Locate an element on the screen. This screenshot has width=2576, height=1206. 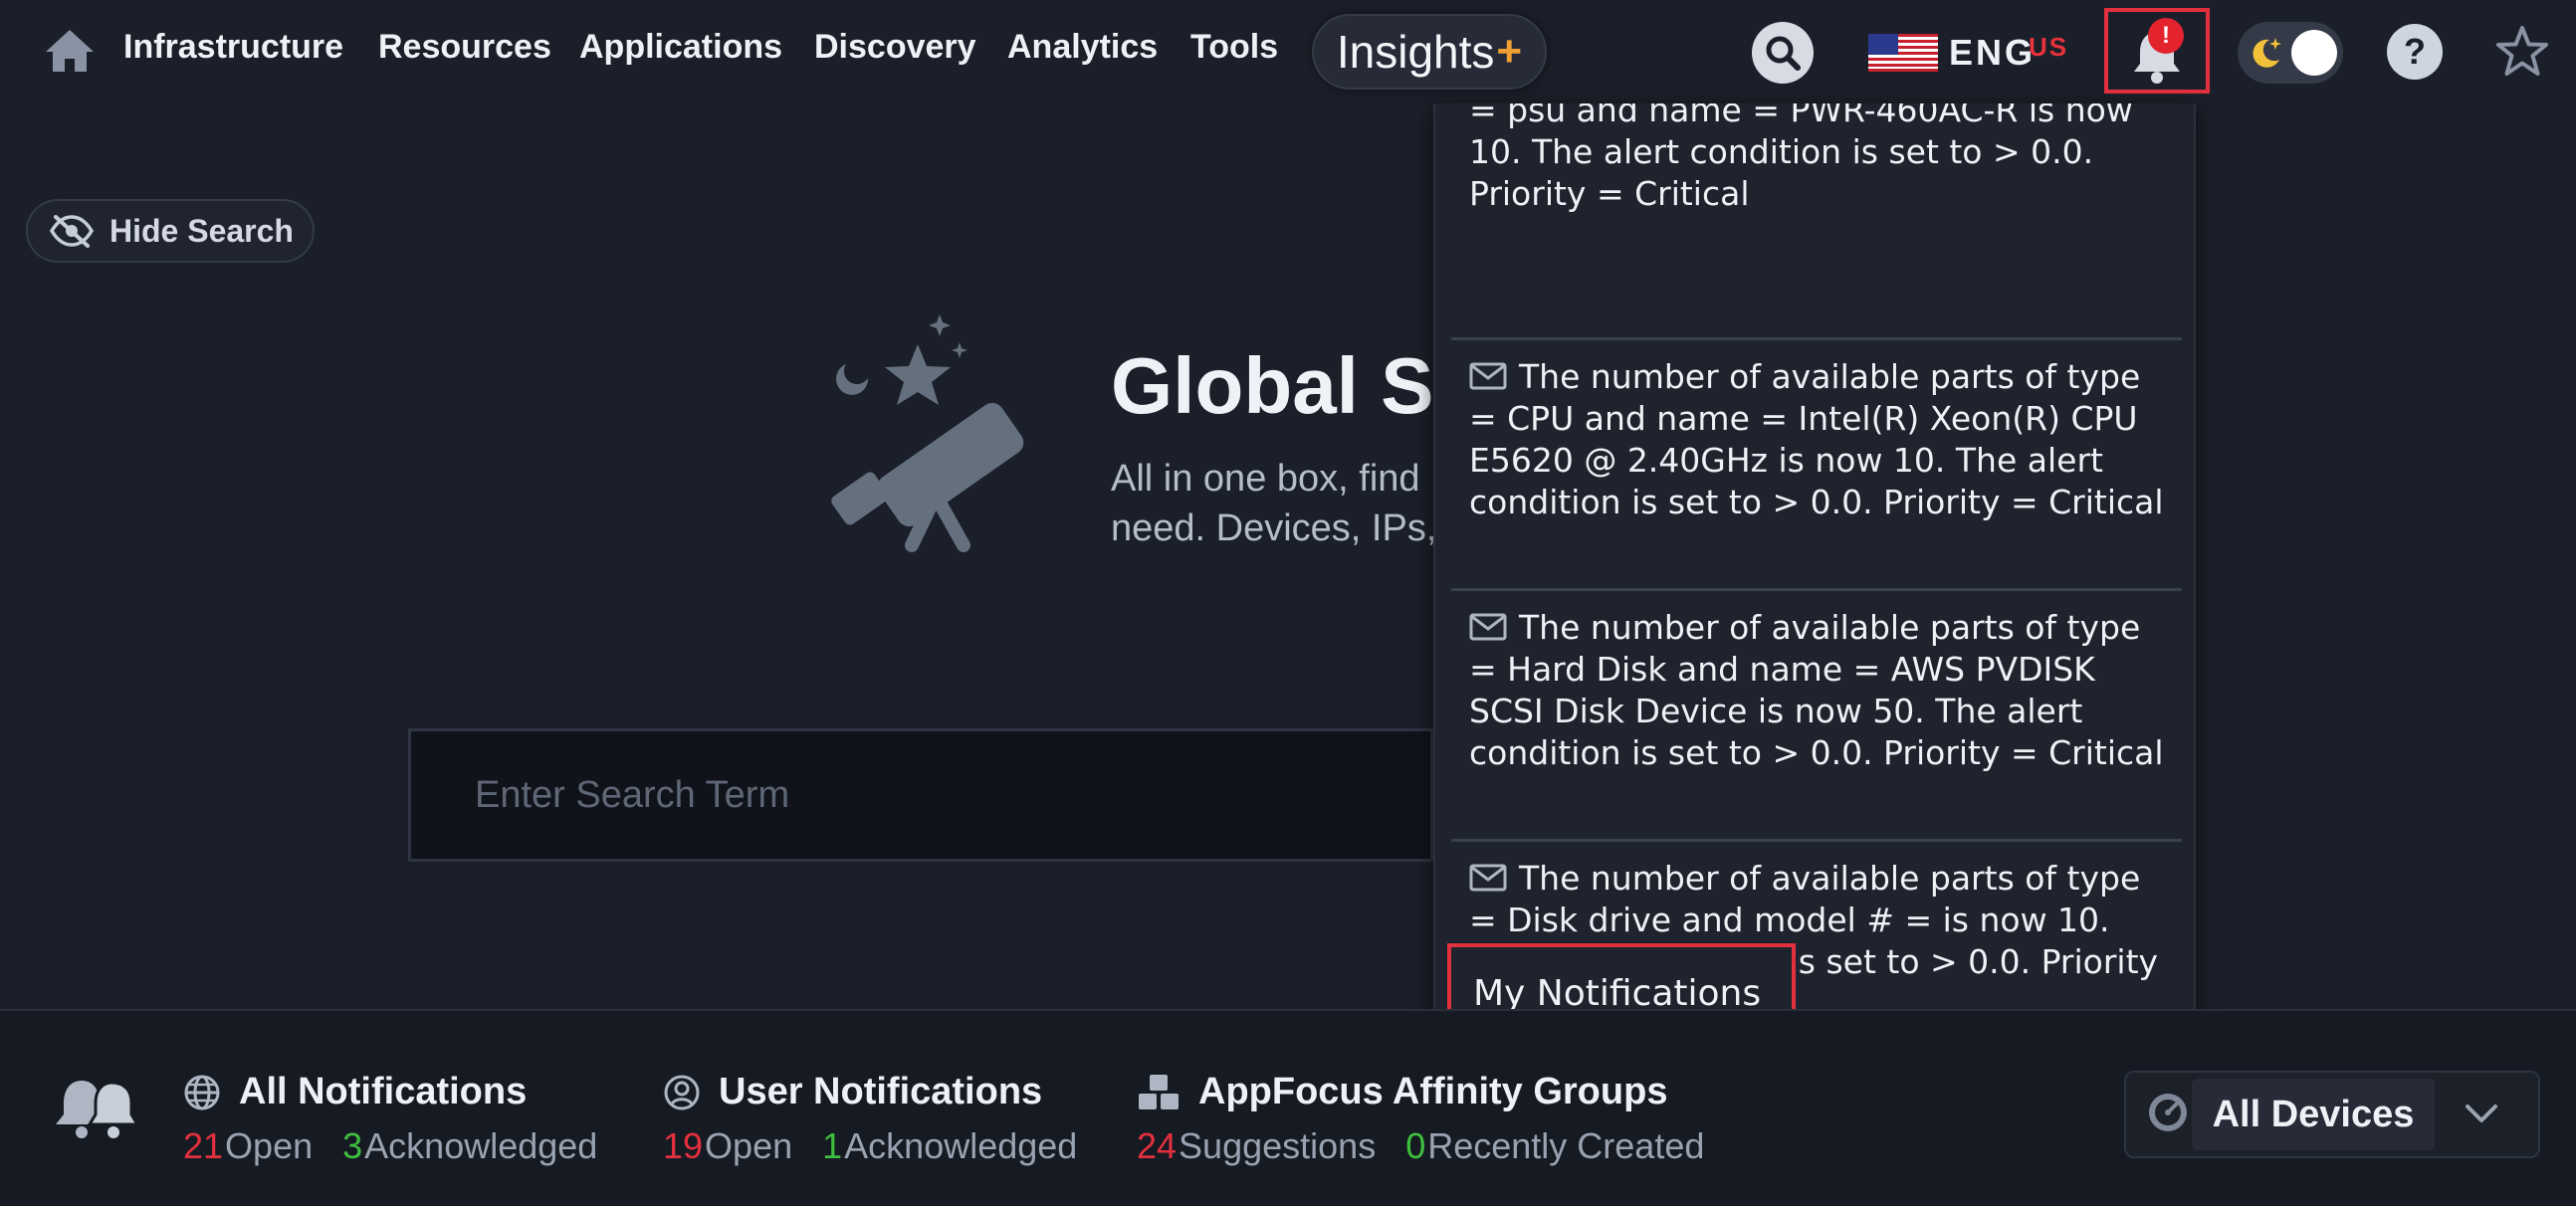
appfocus-title: AppFocus Affinity Groups is located at coordinates (1433, 1091).